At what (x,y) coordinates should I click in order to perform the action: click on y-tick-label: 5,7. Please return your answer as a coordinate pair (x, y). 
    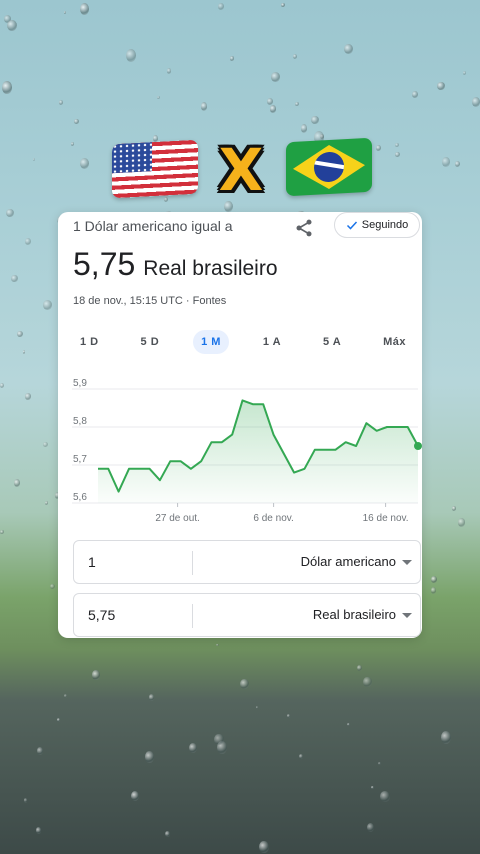
    Looking at the image, I should click on (80, 459).